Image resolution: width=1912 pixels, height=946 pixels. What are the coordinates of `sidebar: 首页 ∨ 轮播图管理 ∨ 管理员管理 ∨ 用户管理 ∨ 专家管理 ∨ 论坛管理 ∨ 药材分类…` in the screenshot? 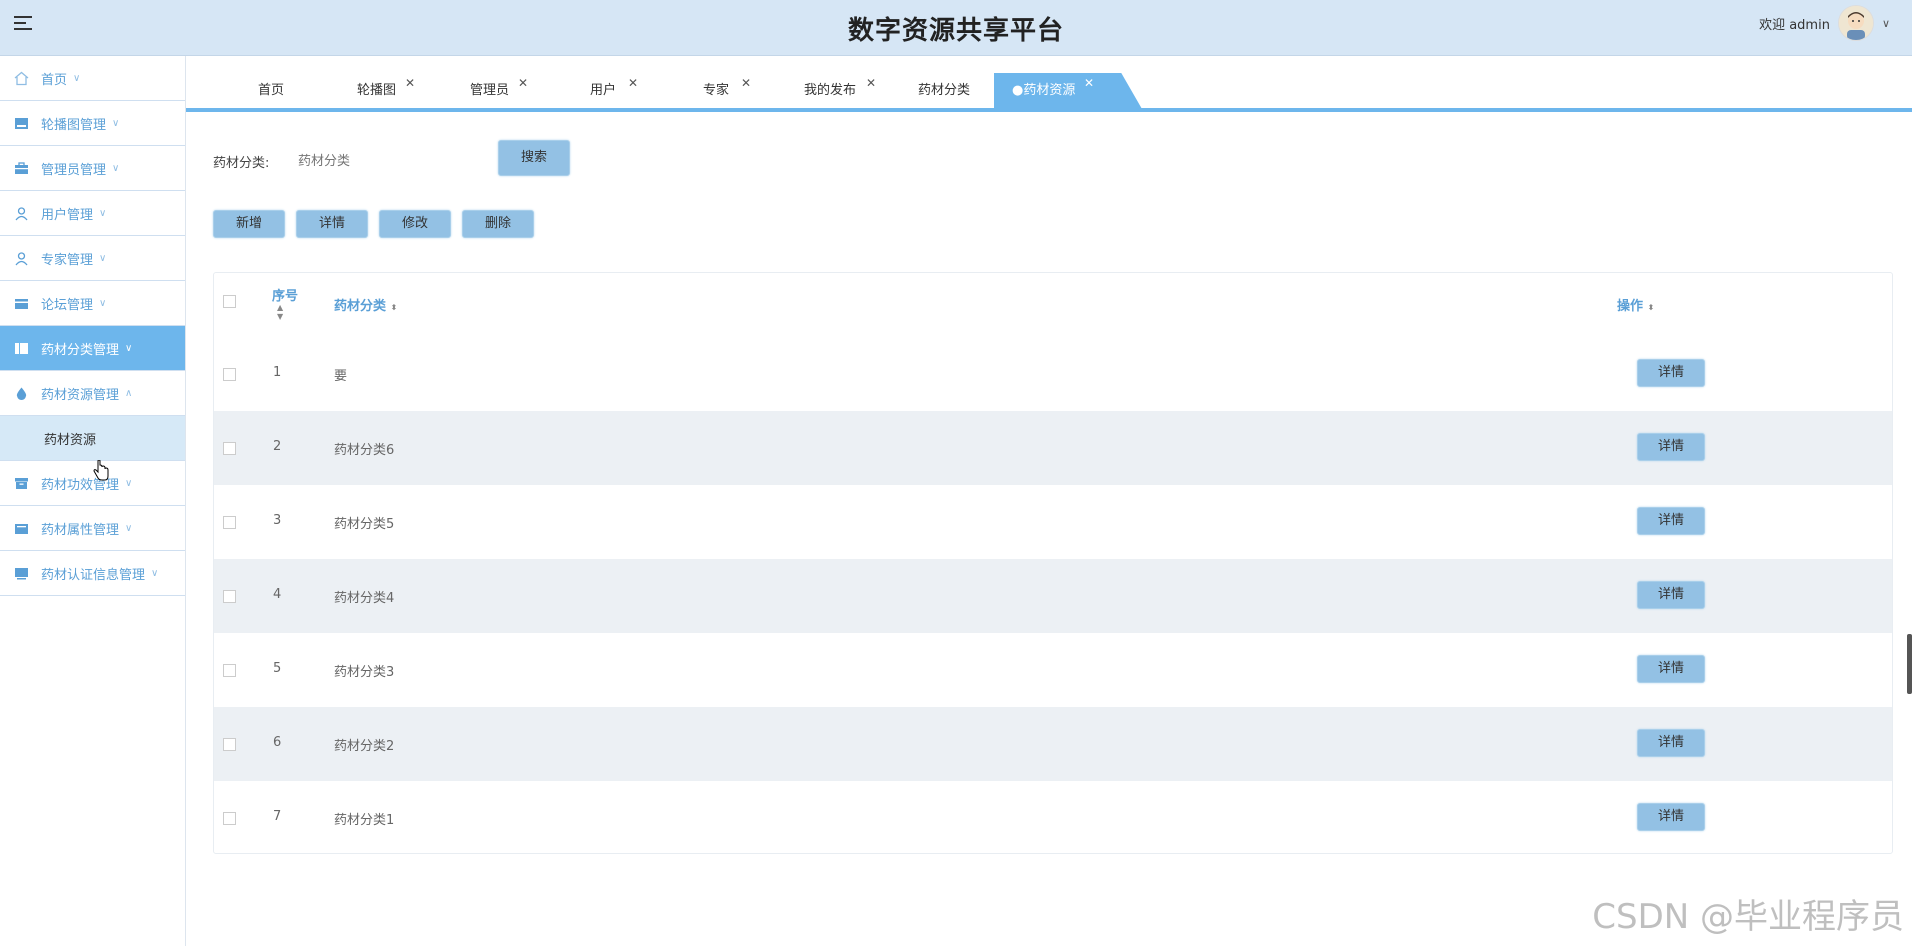 It's located at (93, 501).